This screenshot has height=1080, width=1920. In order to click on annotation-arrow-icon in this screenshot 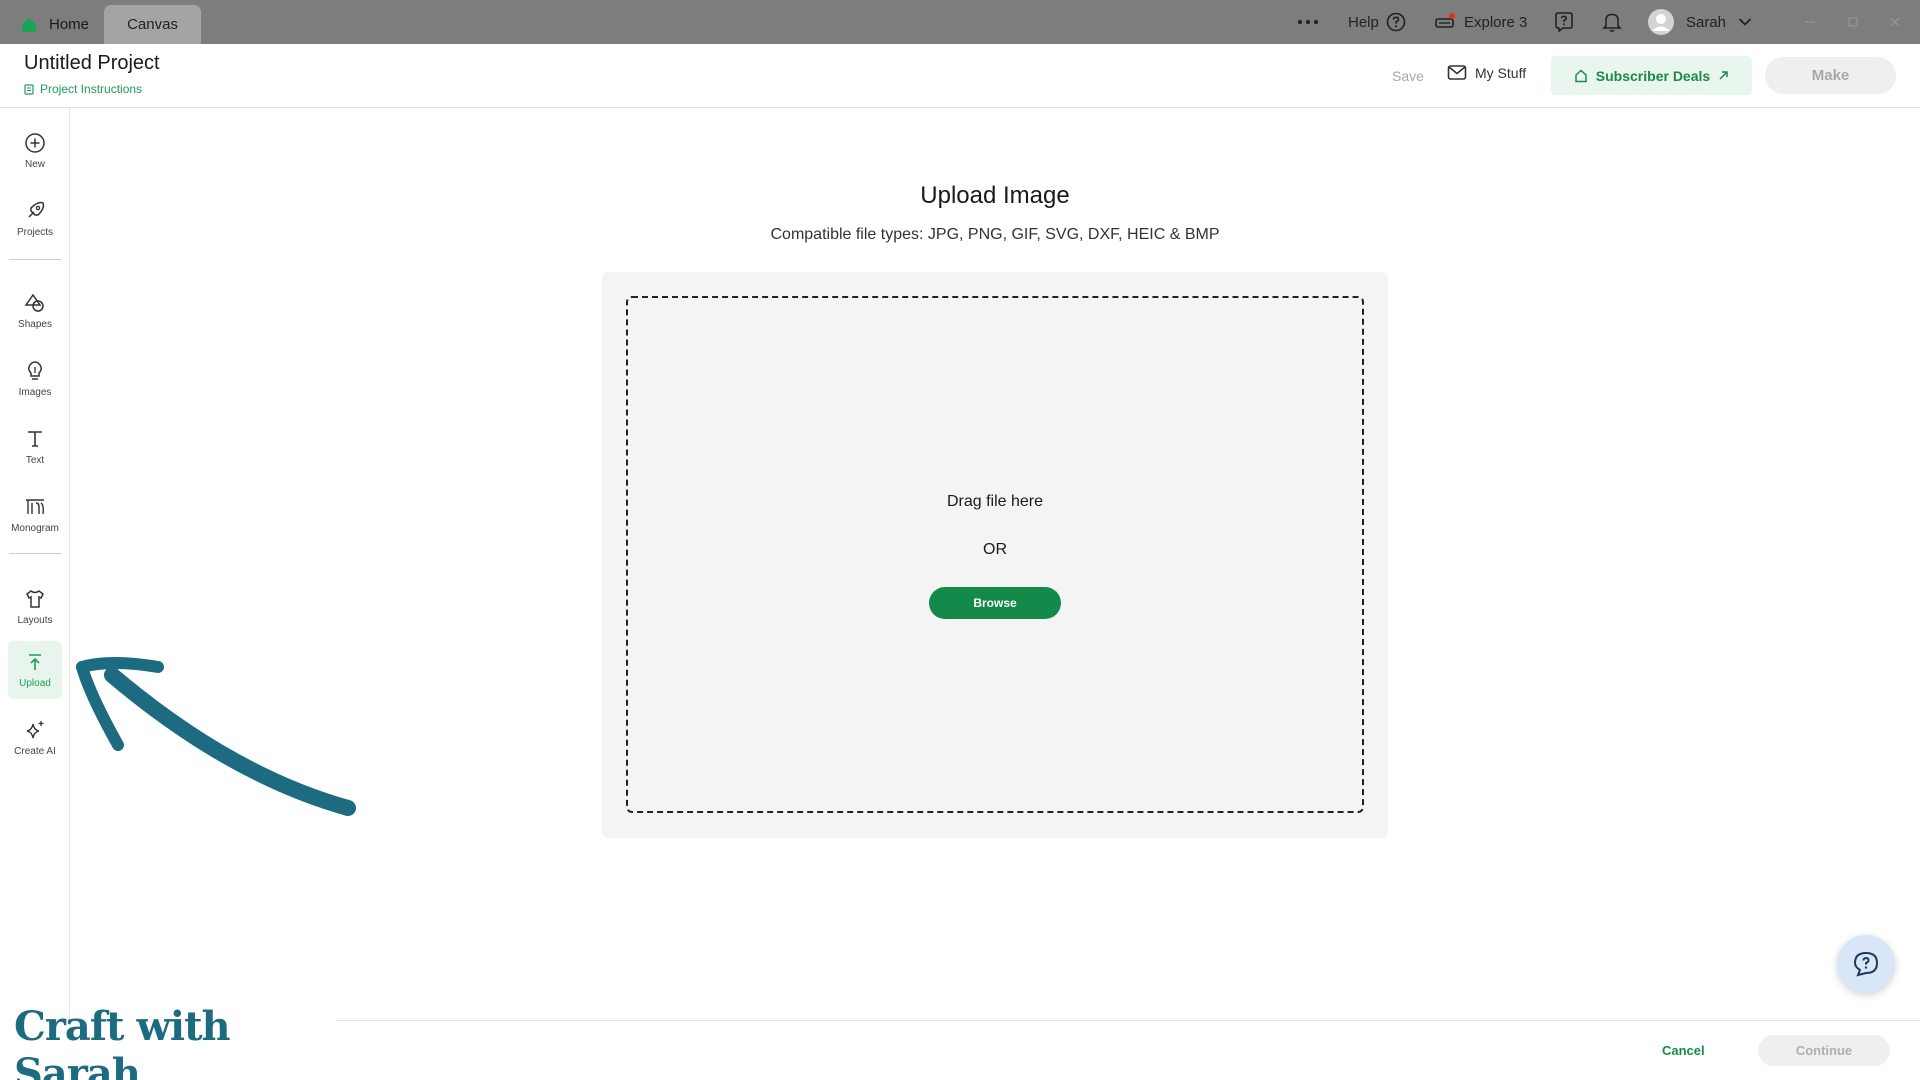, I will do `click(216, 736)`.